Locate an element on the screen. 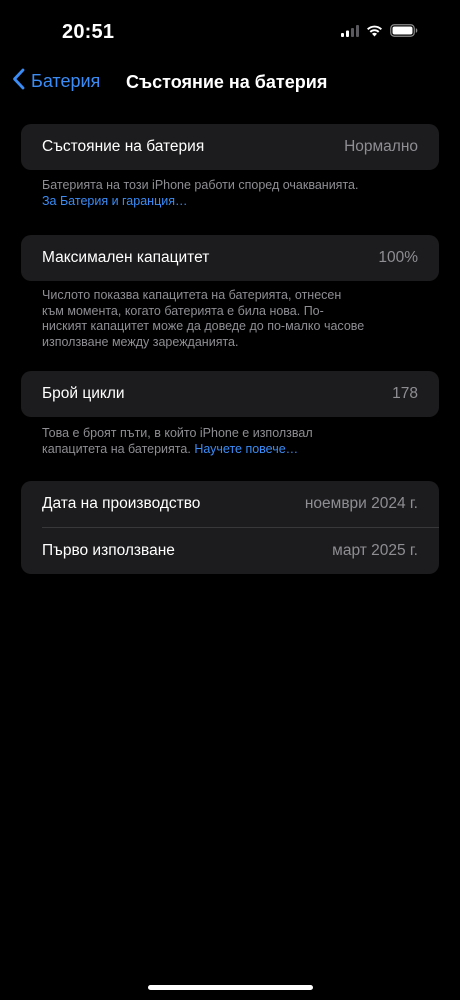 The height and width of the screenshot is (1000, 460). battery-condition-label: Състояние на батерия is located at coordinates (123, 146).